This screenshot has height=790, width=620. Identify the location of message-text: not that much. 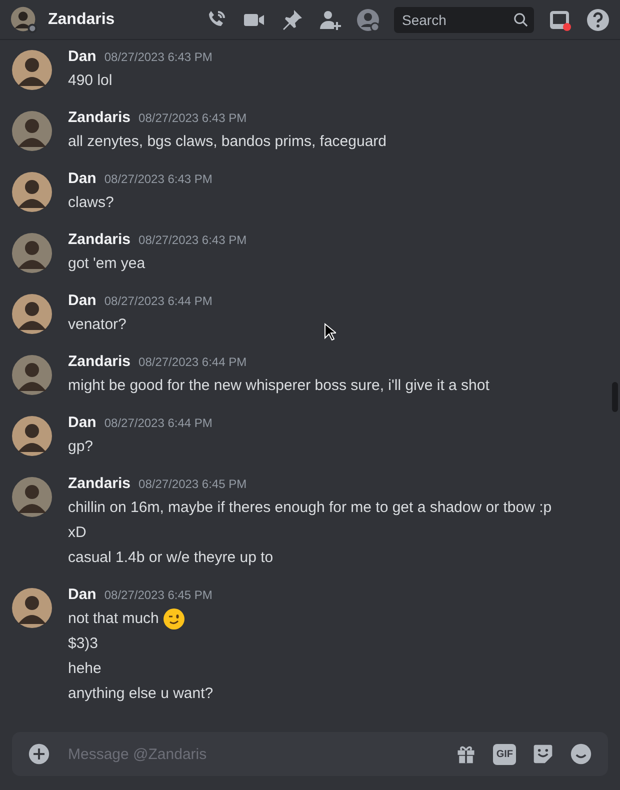
(113, 619).